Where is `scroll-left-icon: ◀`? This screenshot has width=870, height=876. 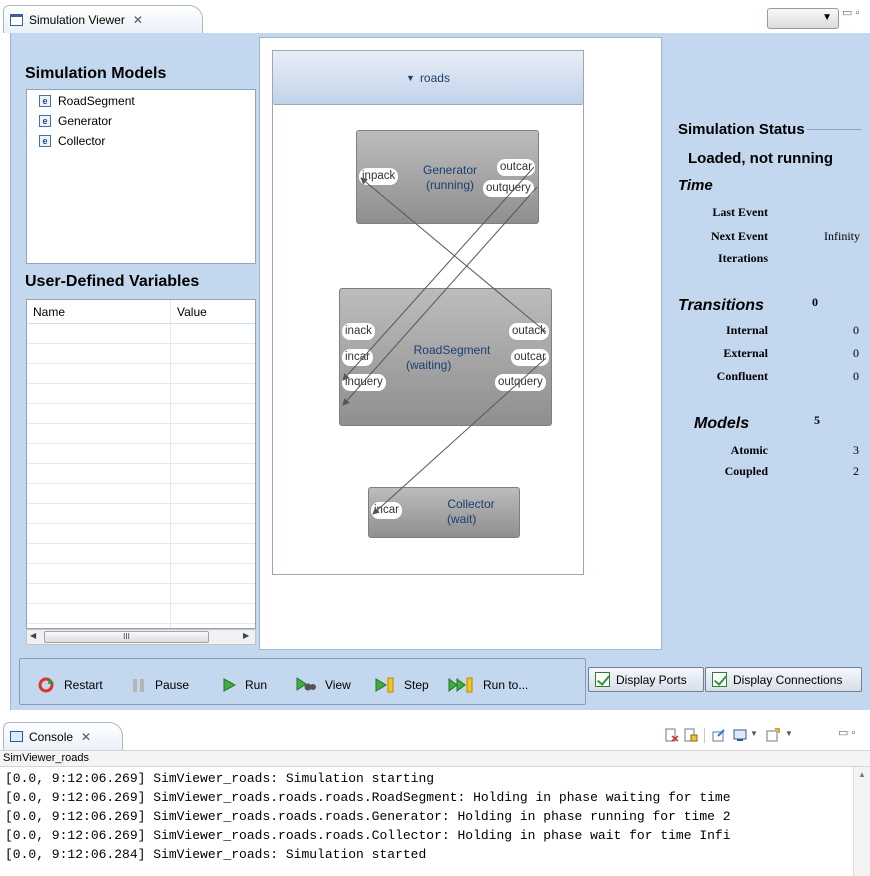
scroll-left-icon: ◀ is located at coordinates (33, 635).